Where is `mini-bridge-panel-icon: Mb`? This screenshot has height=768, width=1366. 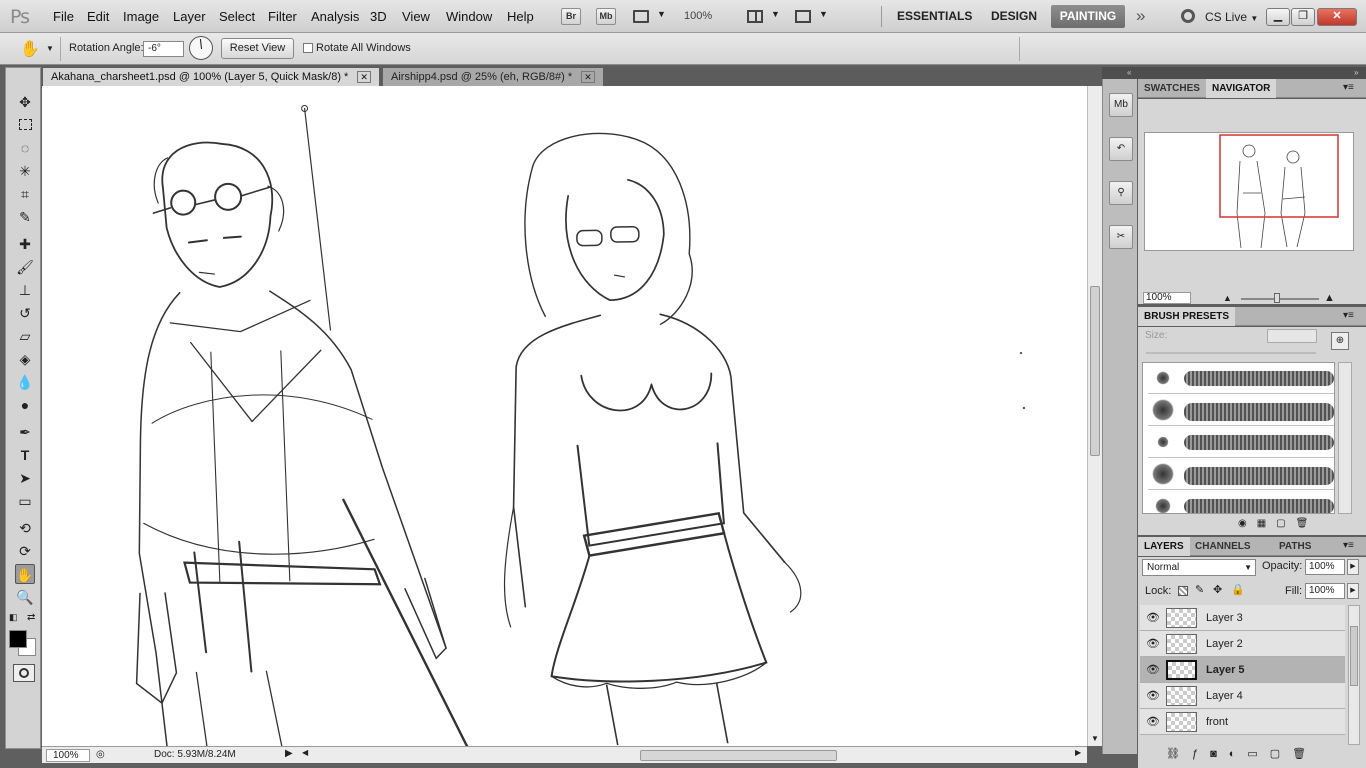 mini-bridge-panel-icon: Mb is located at coordinates (1121, 105).